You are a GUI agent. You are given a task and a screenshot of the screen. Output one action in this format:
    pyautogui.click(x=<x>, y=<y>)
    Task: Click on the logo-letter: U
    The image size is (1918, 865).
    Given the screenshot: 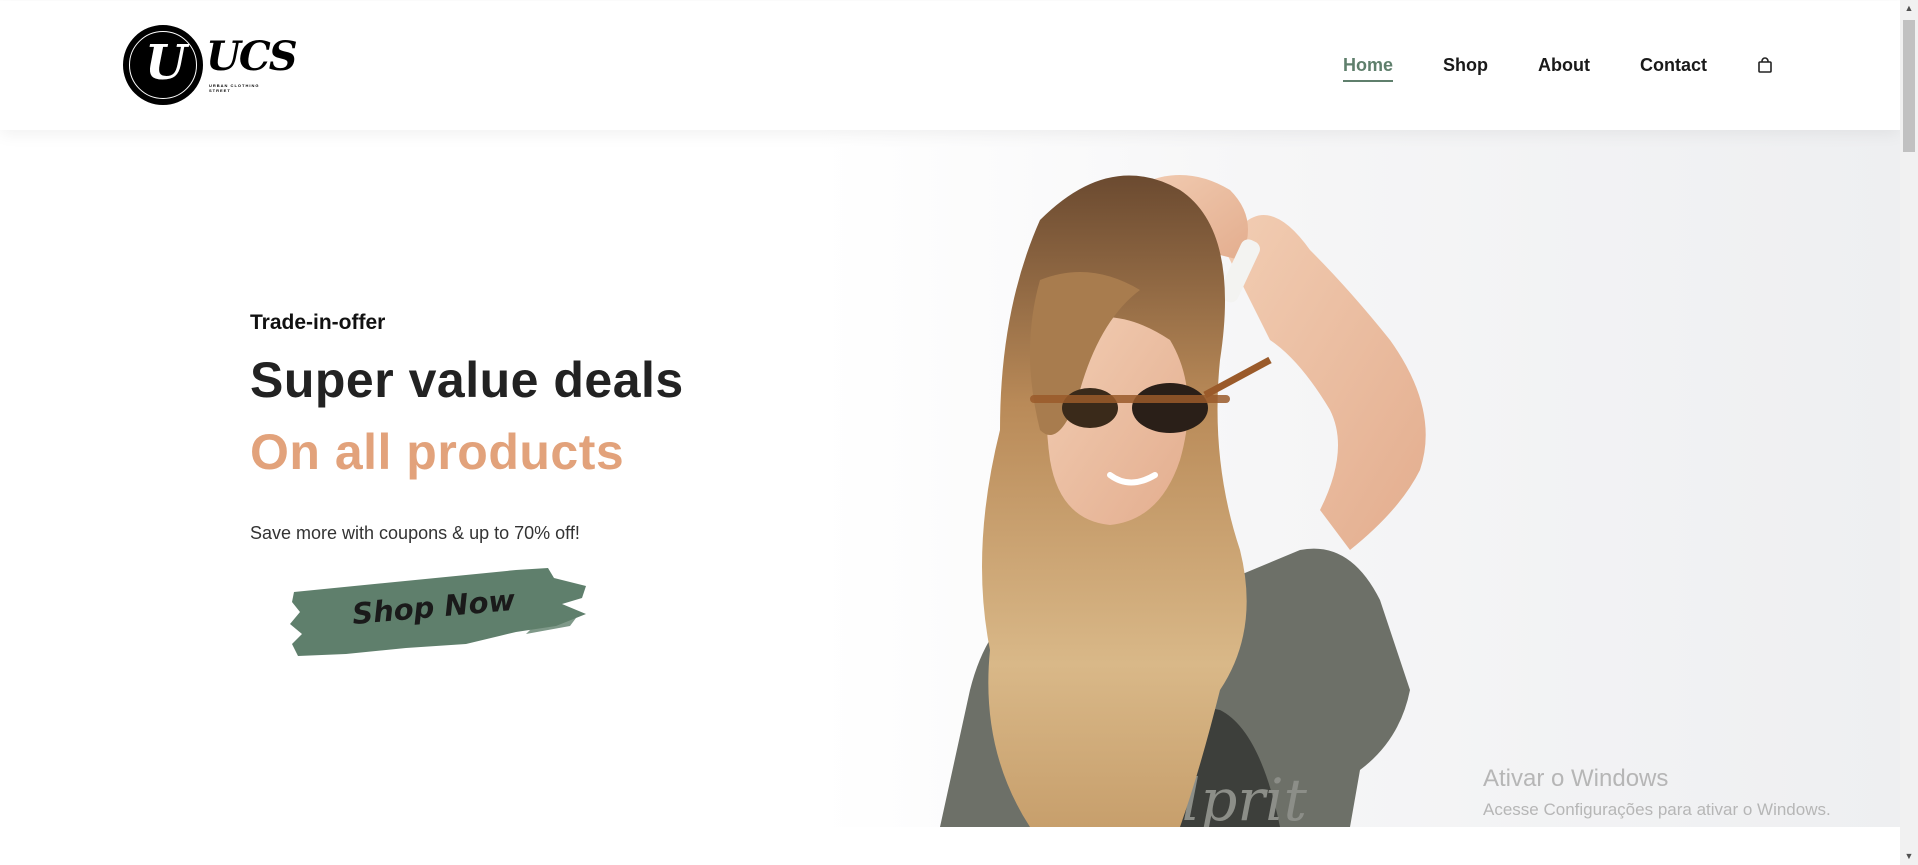 What is the action you would take?
    pyautogui.click(x=166, y=63)
    